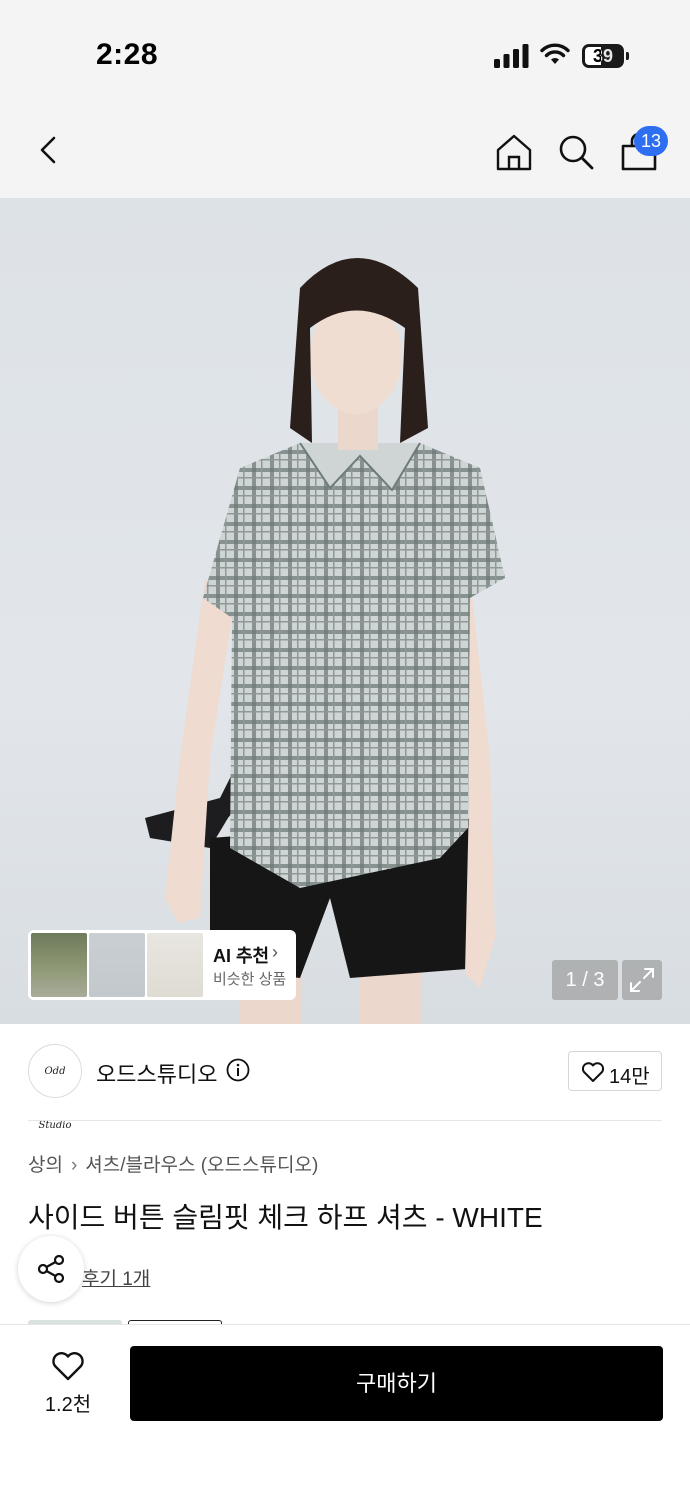  I want to click on home-icon, so click(514, 152).